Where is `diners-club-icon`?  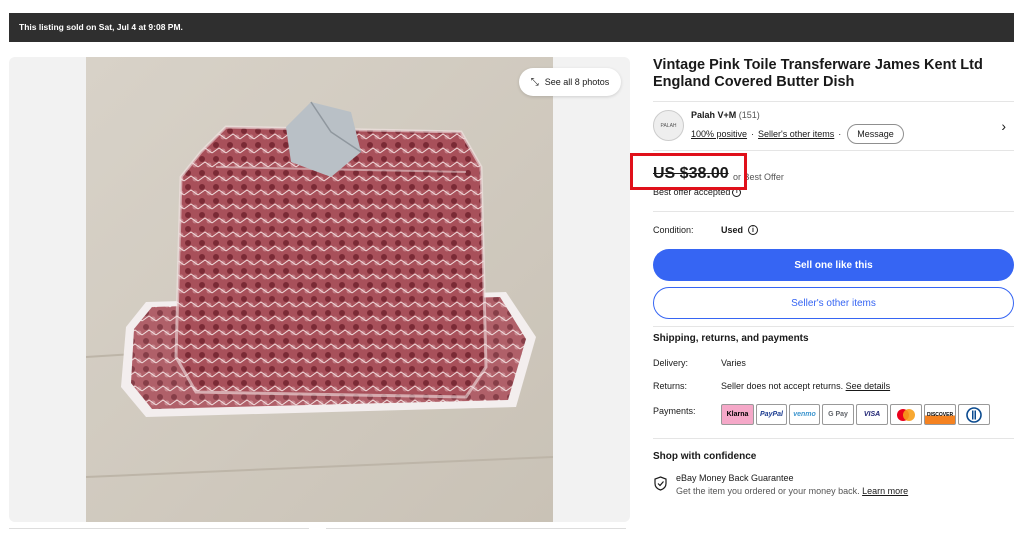
diners-club-icon is located at coordinates (974, 414).